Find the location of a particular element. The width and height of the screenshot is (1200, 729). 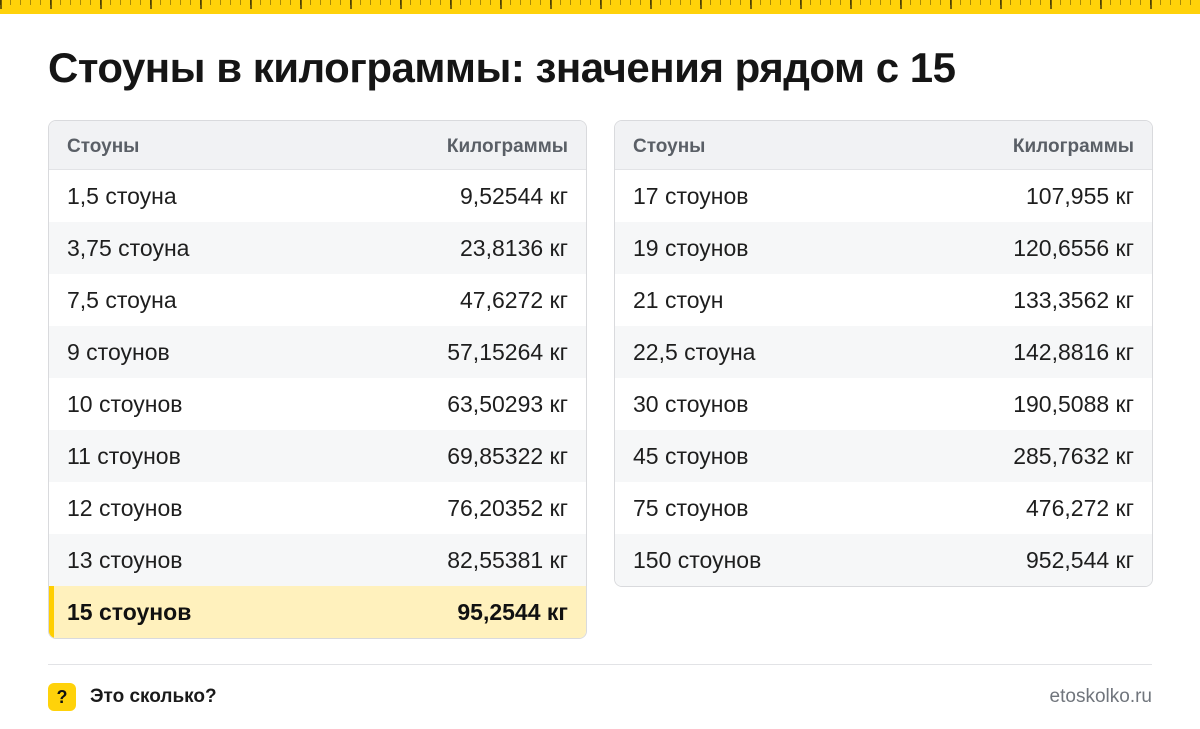

brand: ? Это сколько? is located at coordinates (132, 697).